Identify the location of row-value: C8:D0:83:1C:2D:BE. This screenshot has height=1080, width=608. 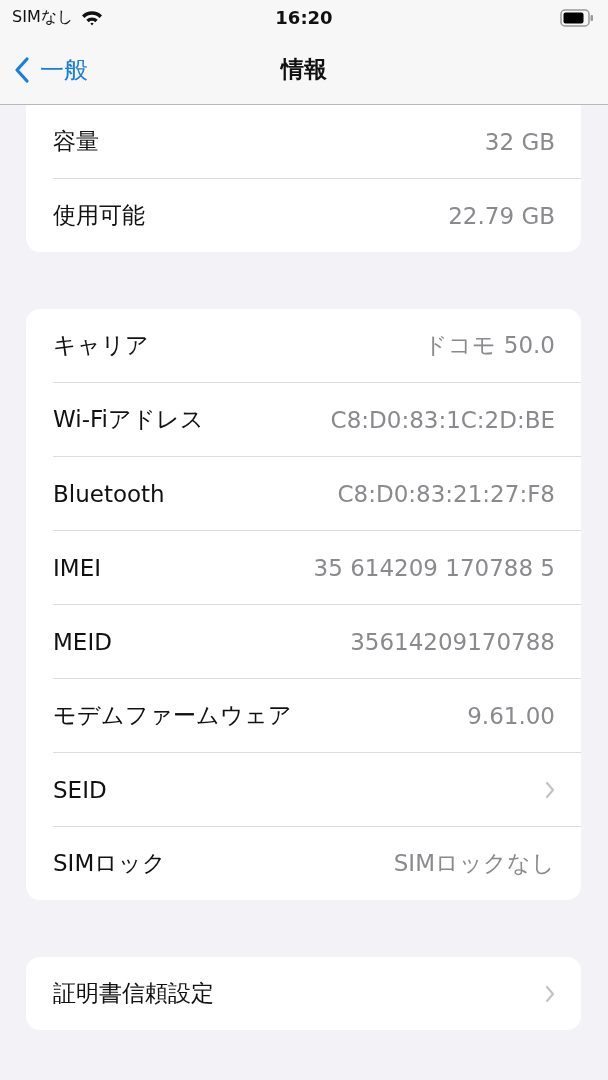
(442, 419).